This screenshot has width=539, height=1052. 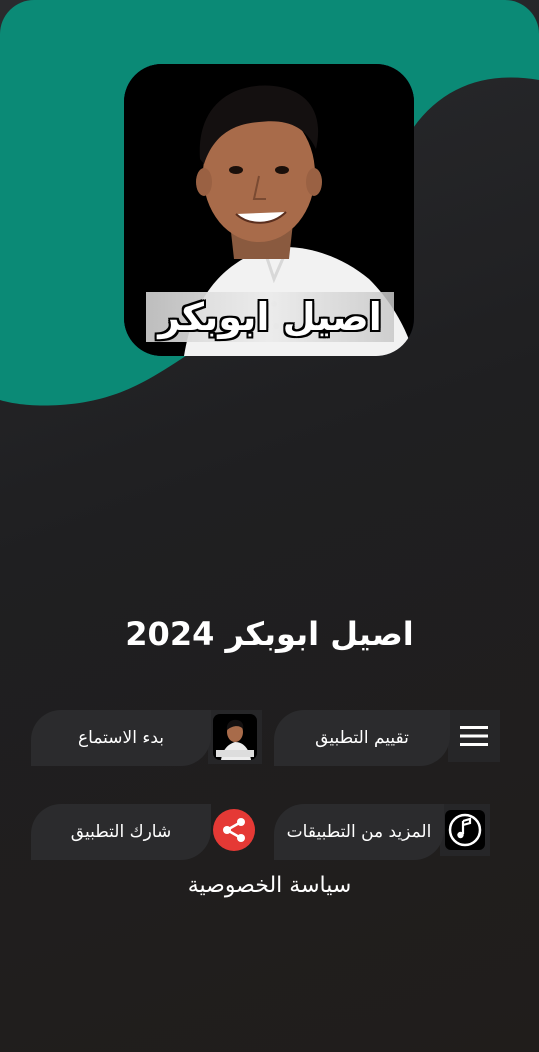 I want to click on more-apps-button: المزيد من التطبيقات, so click(x=359, y=832).